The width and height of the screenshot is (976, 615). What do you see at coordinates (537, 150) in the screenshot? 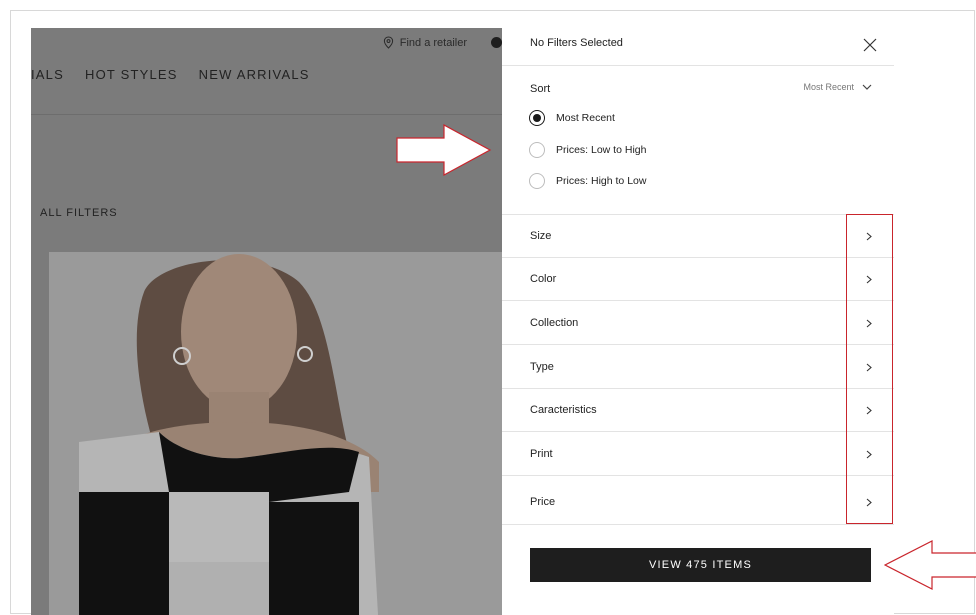
I see `radio-low-to-high` at bounding box center [537, 150].